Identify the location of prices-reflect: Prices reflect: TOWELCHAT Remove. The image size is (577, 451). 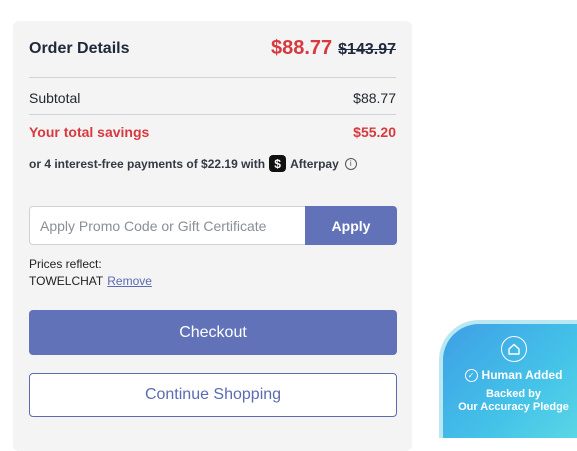
(90, 273).